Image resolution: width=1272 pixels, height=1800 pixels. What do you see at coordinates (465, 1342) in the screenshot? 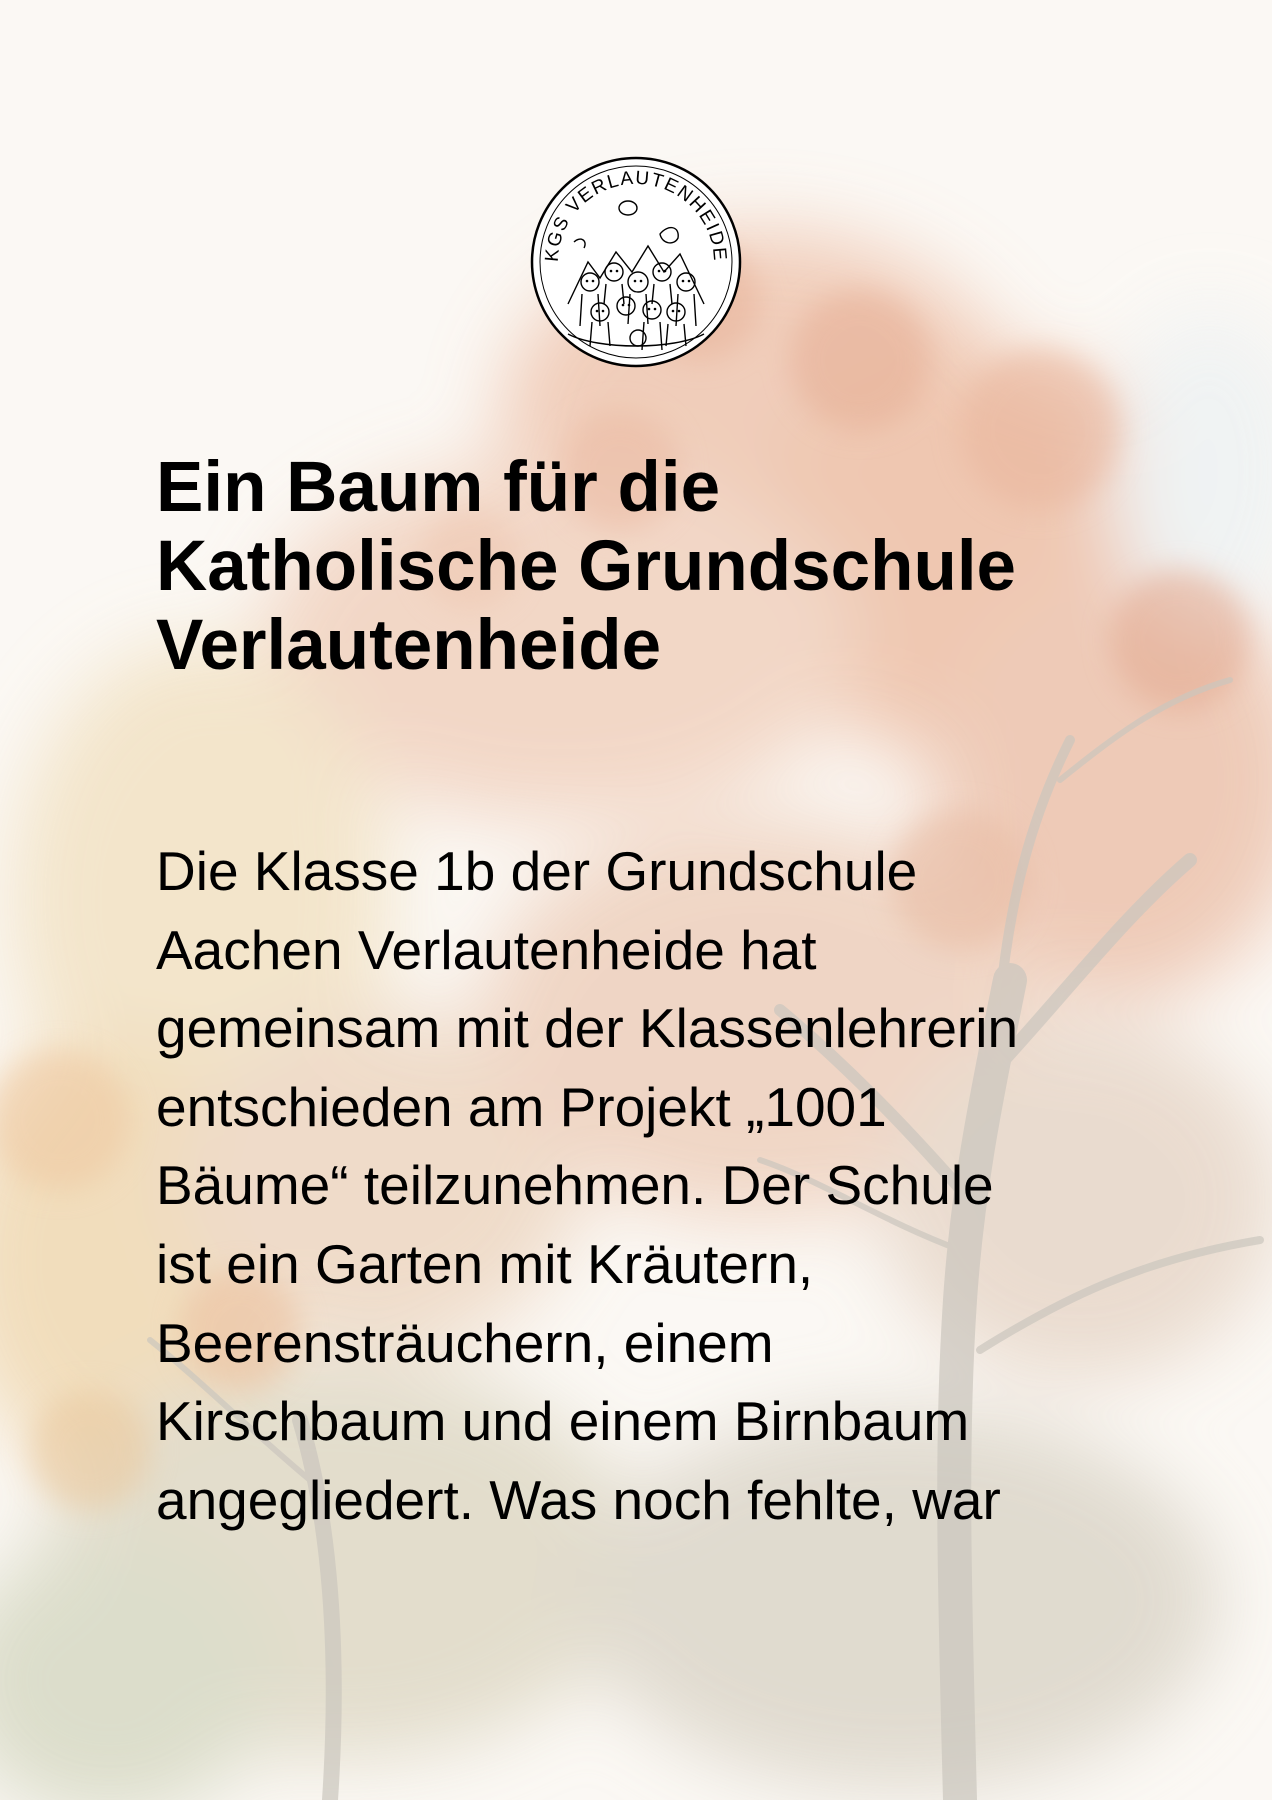
I see `body-line: Beerensträuchern, einem` at bounding box center [465, 1342].